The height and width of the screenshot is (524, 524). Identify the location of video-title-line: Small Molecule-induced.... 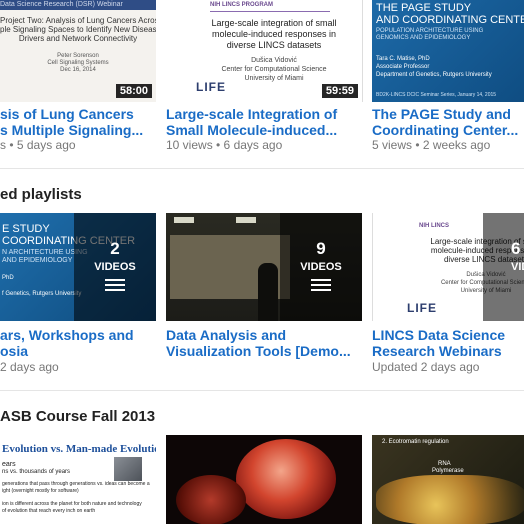
(252, 130).